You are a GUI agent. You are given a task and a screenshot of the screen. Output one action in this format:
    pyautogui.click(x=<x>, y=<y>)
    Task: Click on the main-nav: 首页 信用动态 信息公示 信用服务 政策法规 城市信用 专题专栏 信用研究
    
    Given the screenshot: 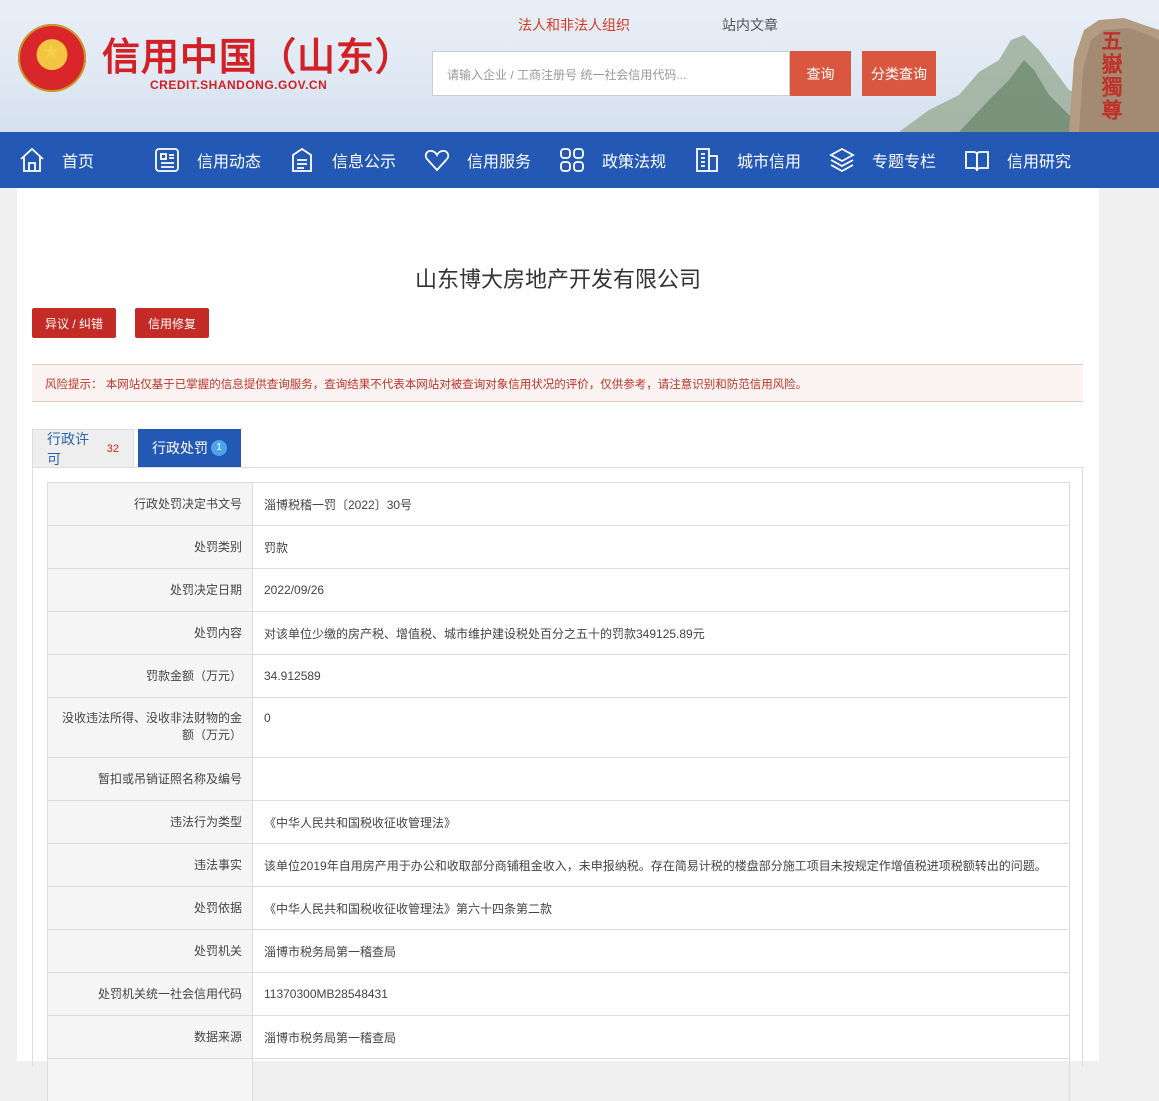 What is the action you would take?
    pyautogui.click(x=579, y=160)
    